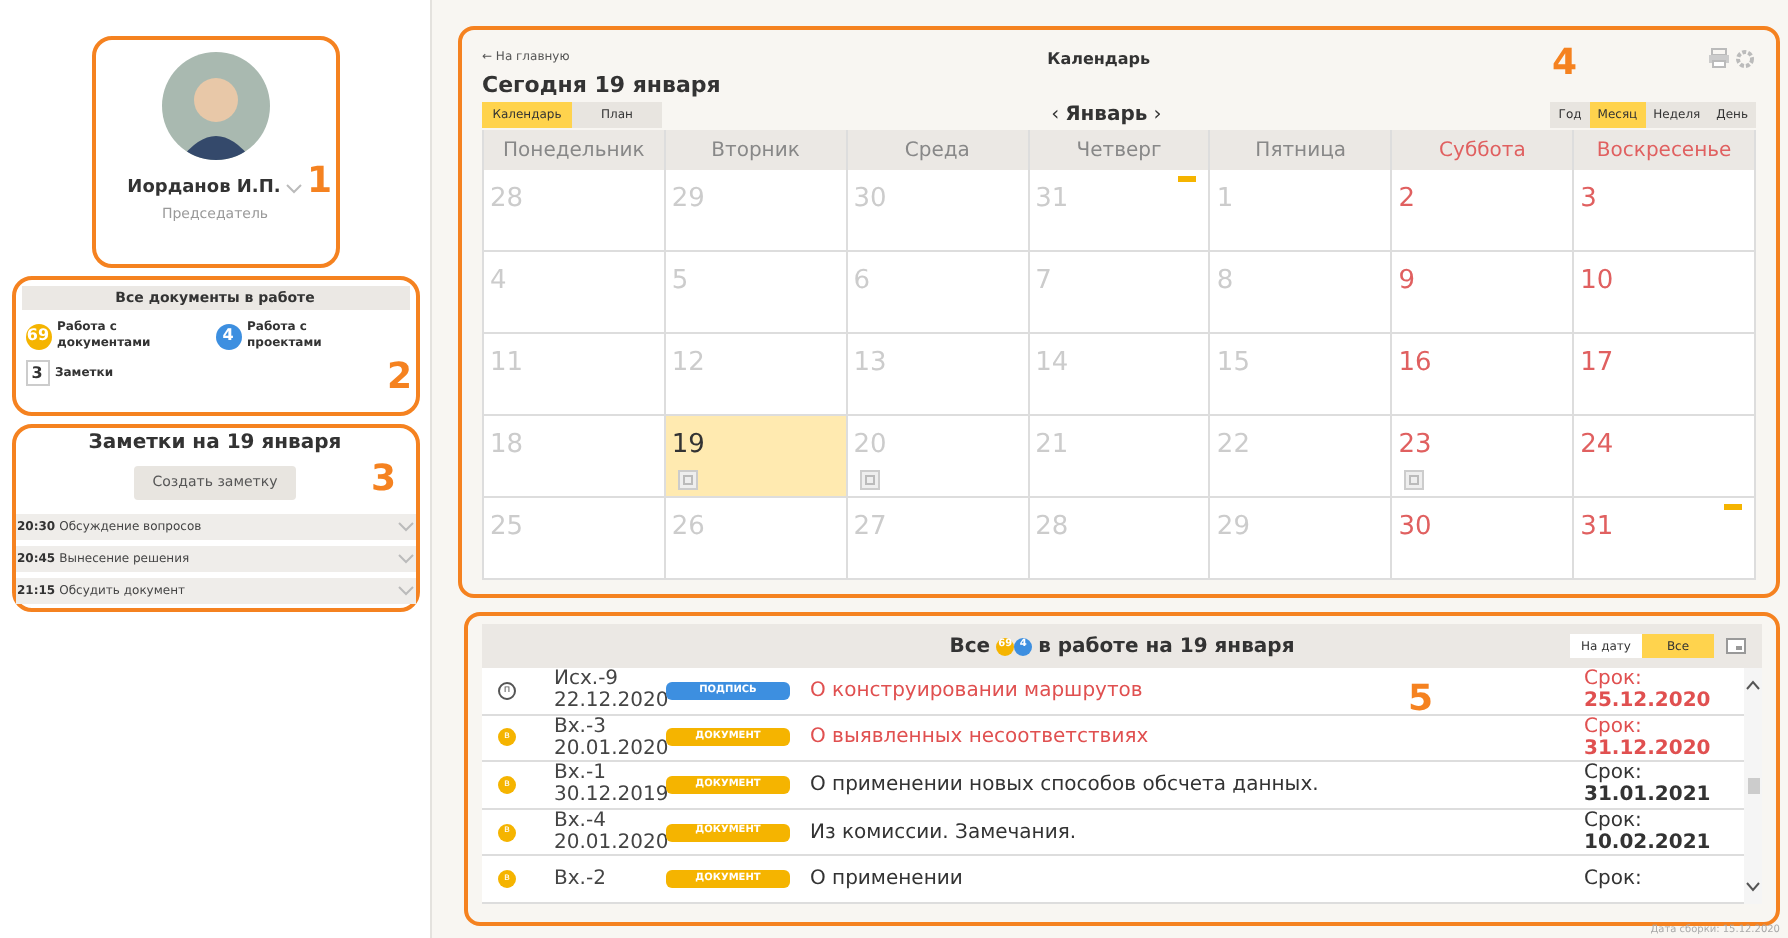 The image size is (1788, 938). Describe the element at coordinates (1565, 64) in the screenshot. I see `callout-number: 4` at that location.